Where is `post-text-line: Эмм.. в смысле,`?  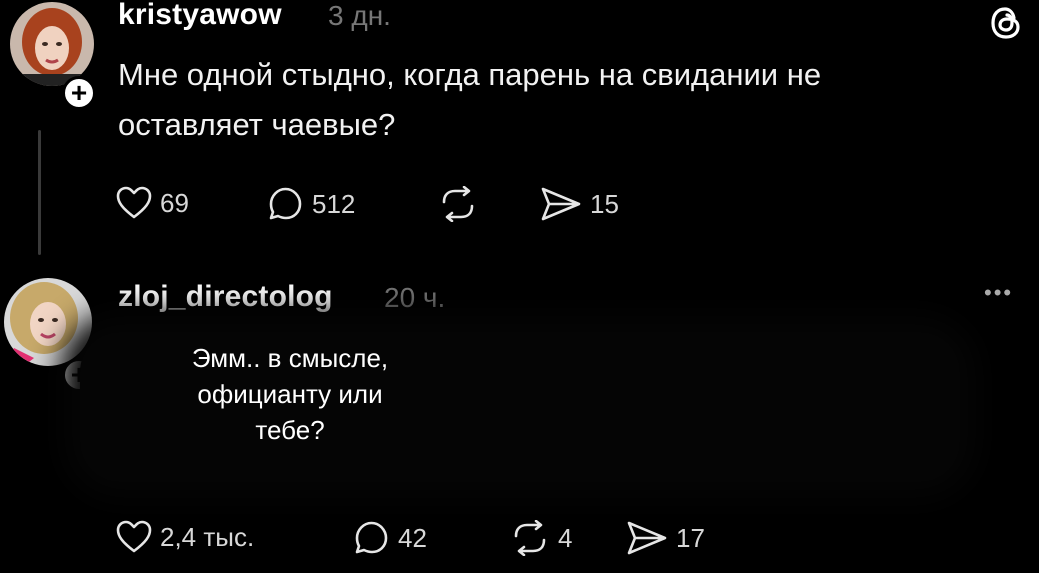
post-text-line: Эмм.. в смысле, is located at coordinates (290, 358).